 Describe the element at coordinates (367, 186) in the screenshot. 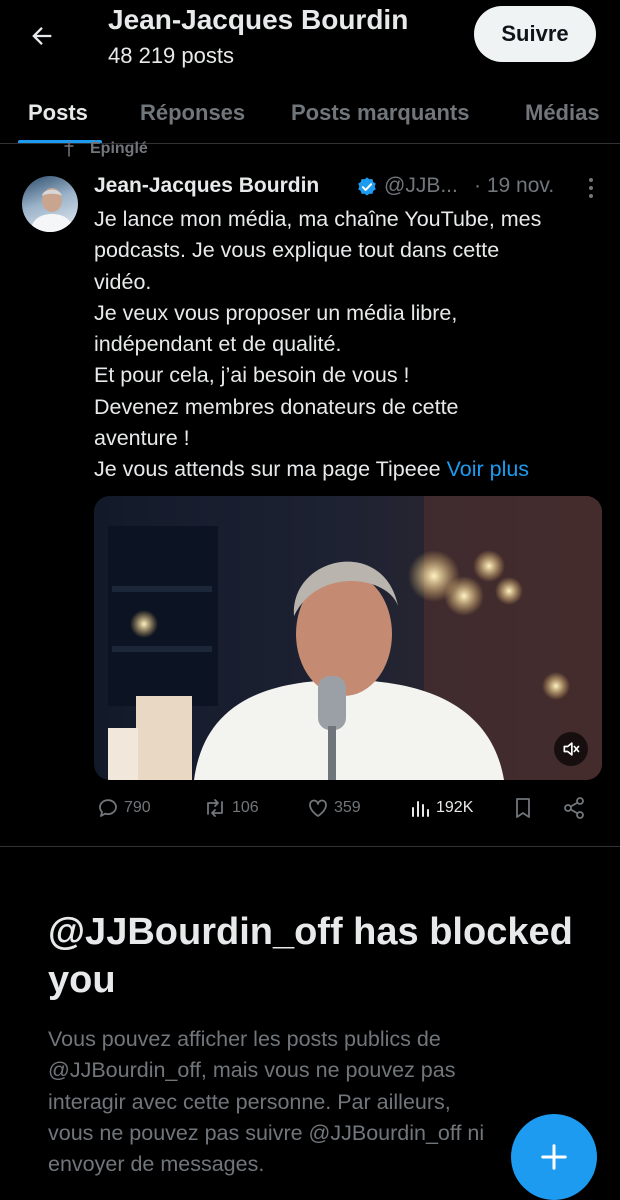

I see `verified-badge-icon` at that location.